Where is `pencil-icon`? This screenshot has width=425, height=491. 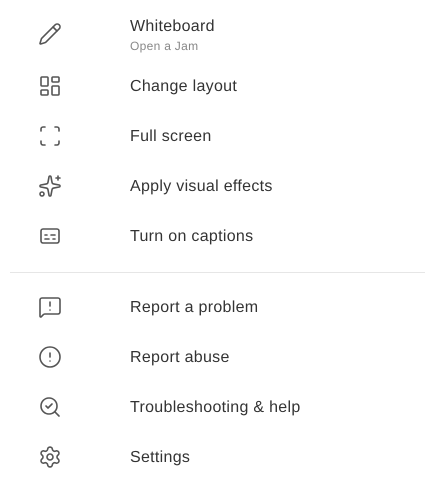 pencil-icon is located at coordinates (50, 34).